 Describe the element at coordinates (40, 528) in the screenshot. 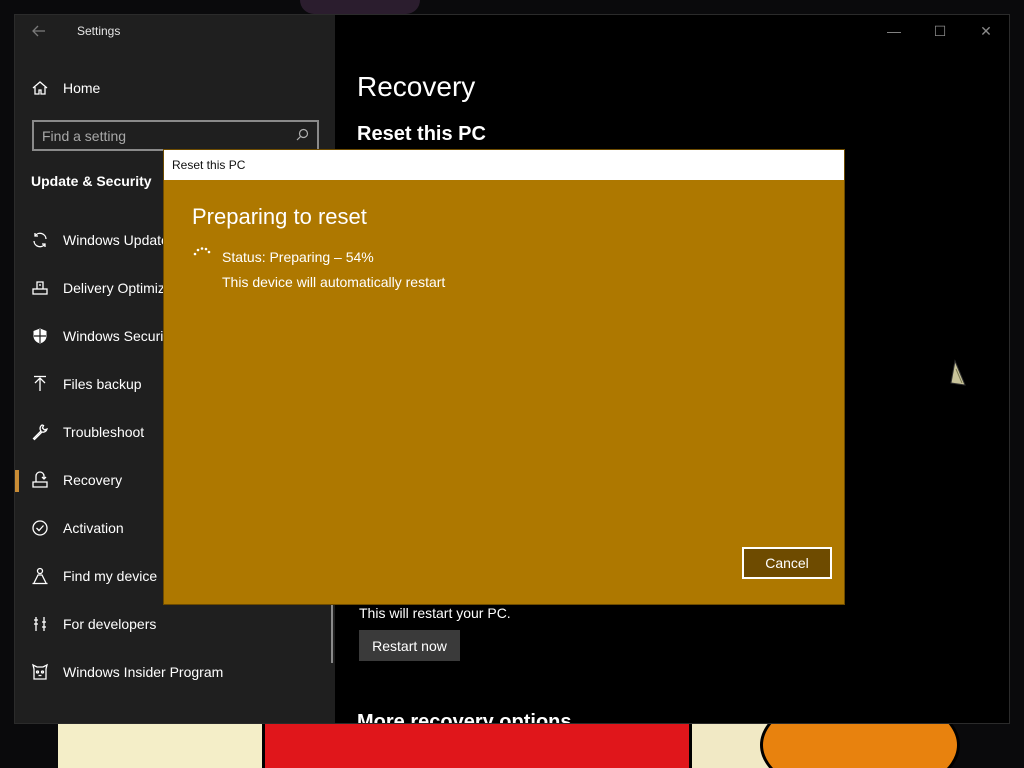

I see `check-circle-icon` at that location.